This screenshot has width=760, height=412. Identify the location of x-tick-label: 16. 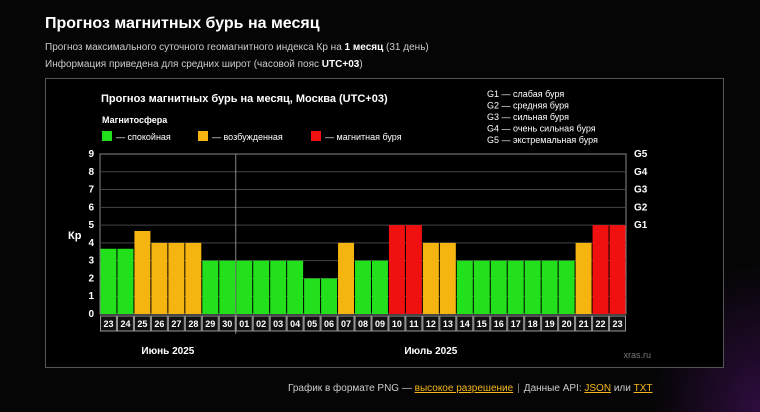
(499, 324).